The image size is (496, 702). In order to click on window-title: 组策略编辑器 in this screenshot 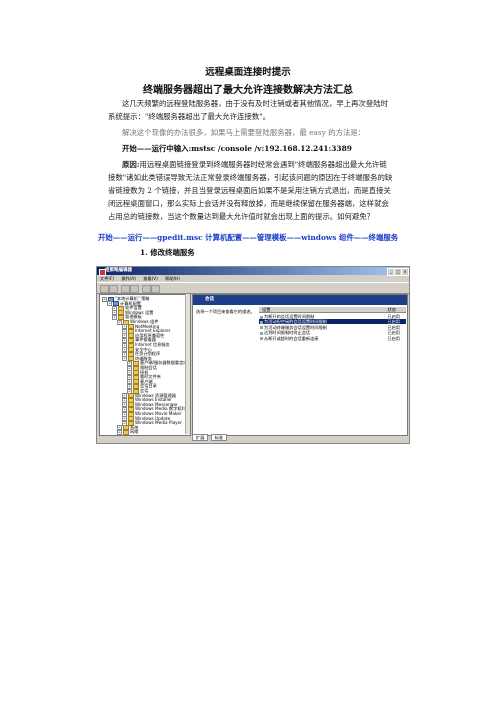, I will do `click(118, 270)`.